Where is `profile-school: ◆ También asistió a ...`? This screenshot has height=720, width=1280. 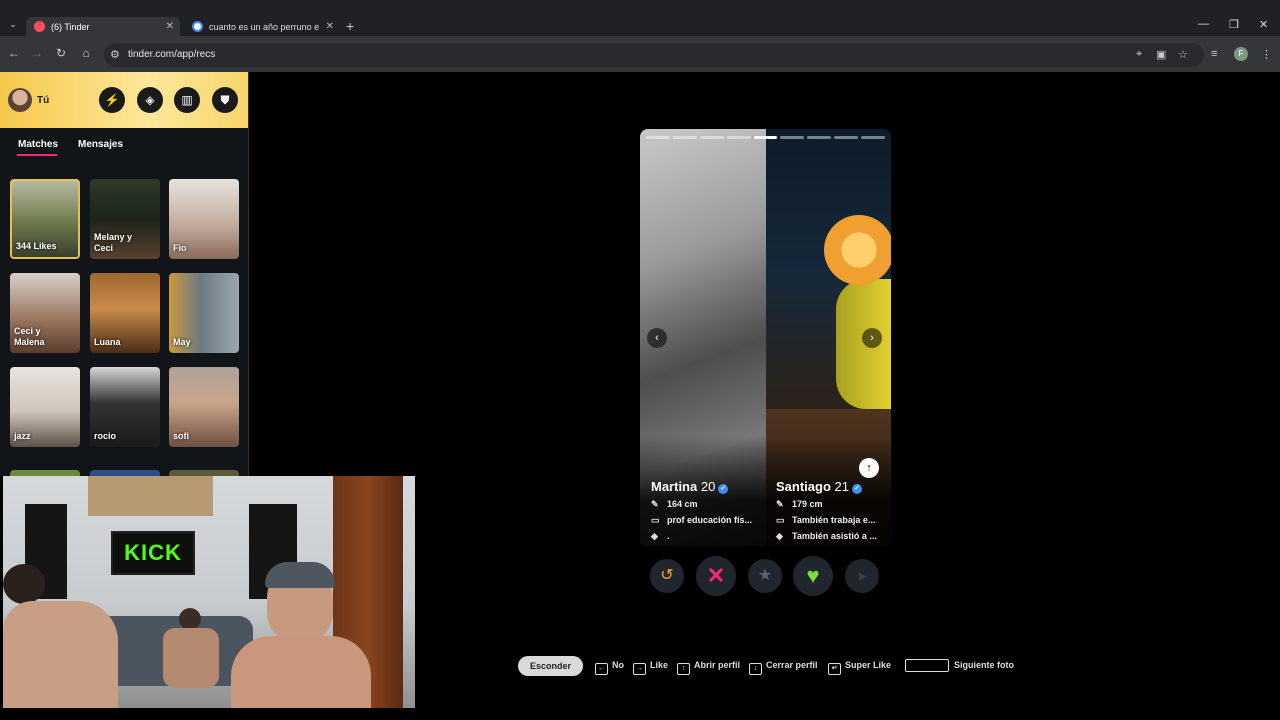
profile-school: ◆ También asistió a ... is located at coordinates (826, 536).